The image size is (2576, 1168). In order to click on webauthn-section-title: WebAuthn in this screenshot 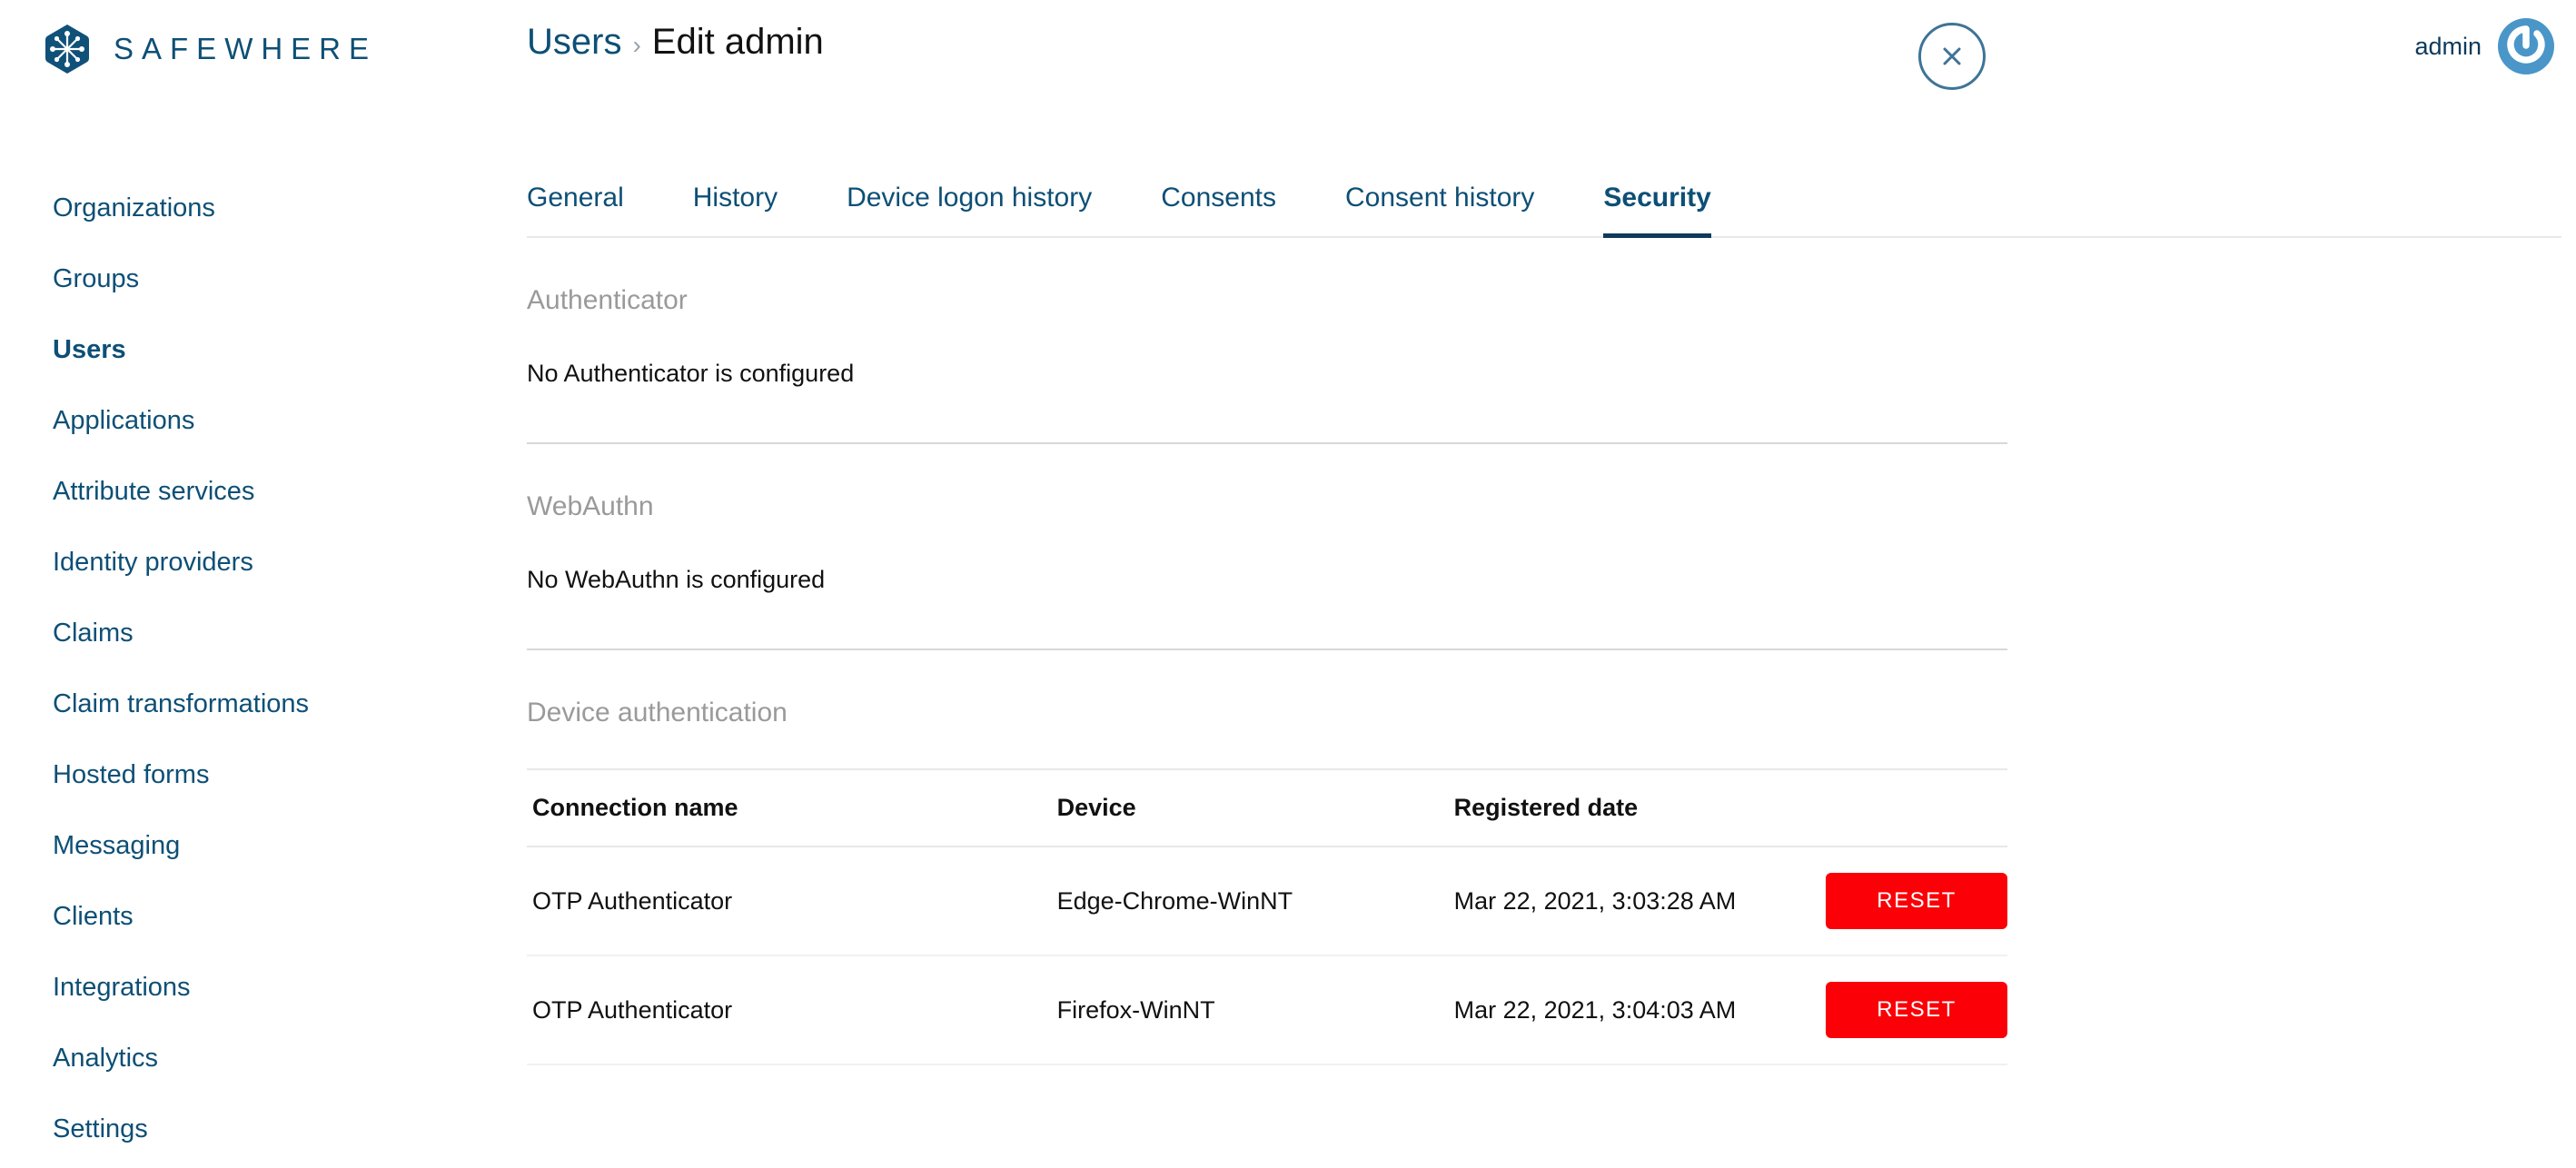, I will do `click(590, 506)`.